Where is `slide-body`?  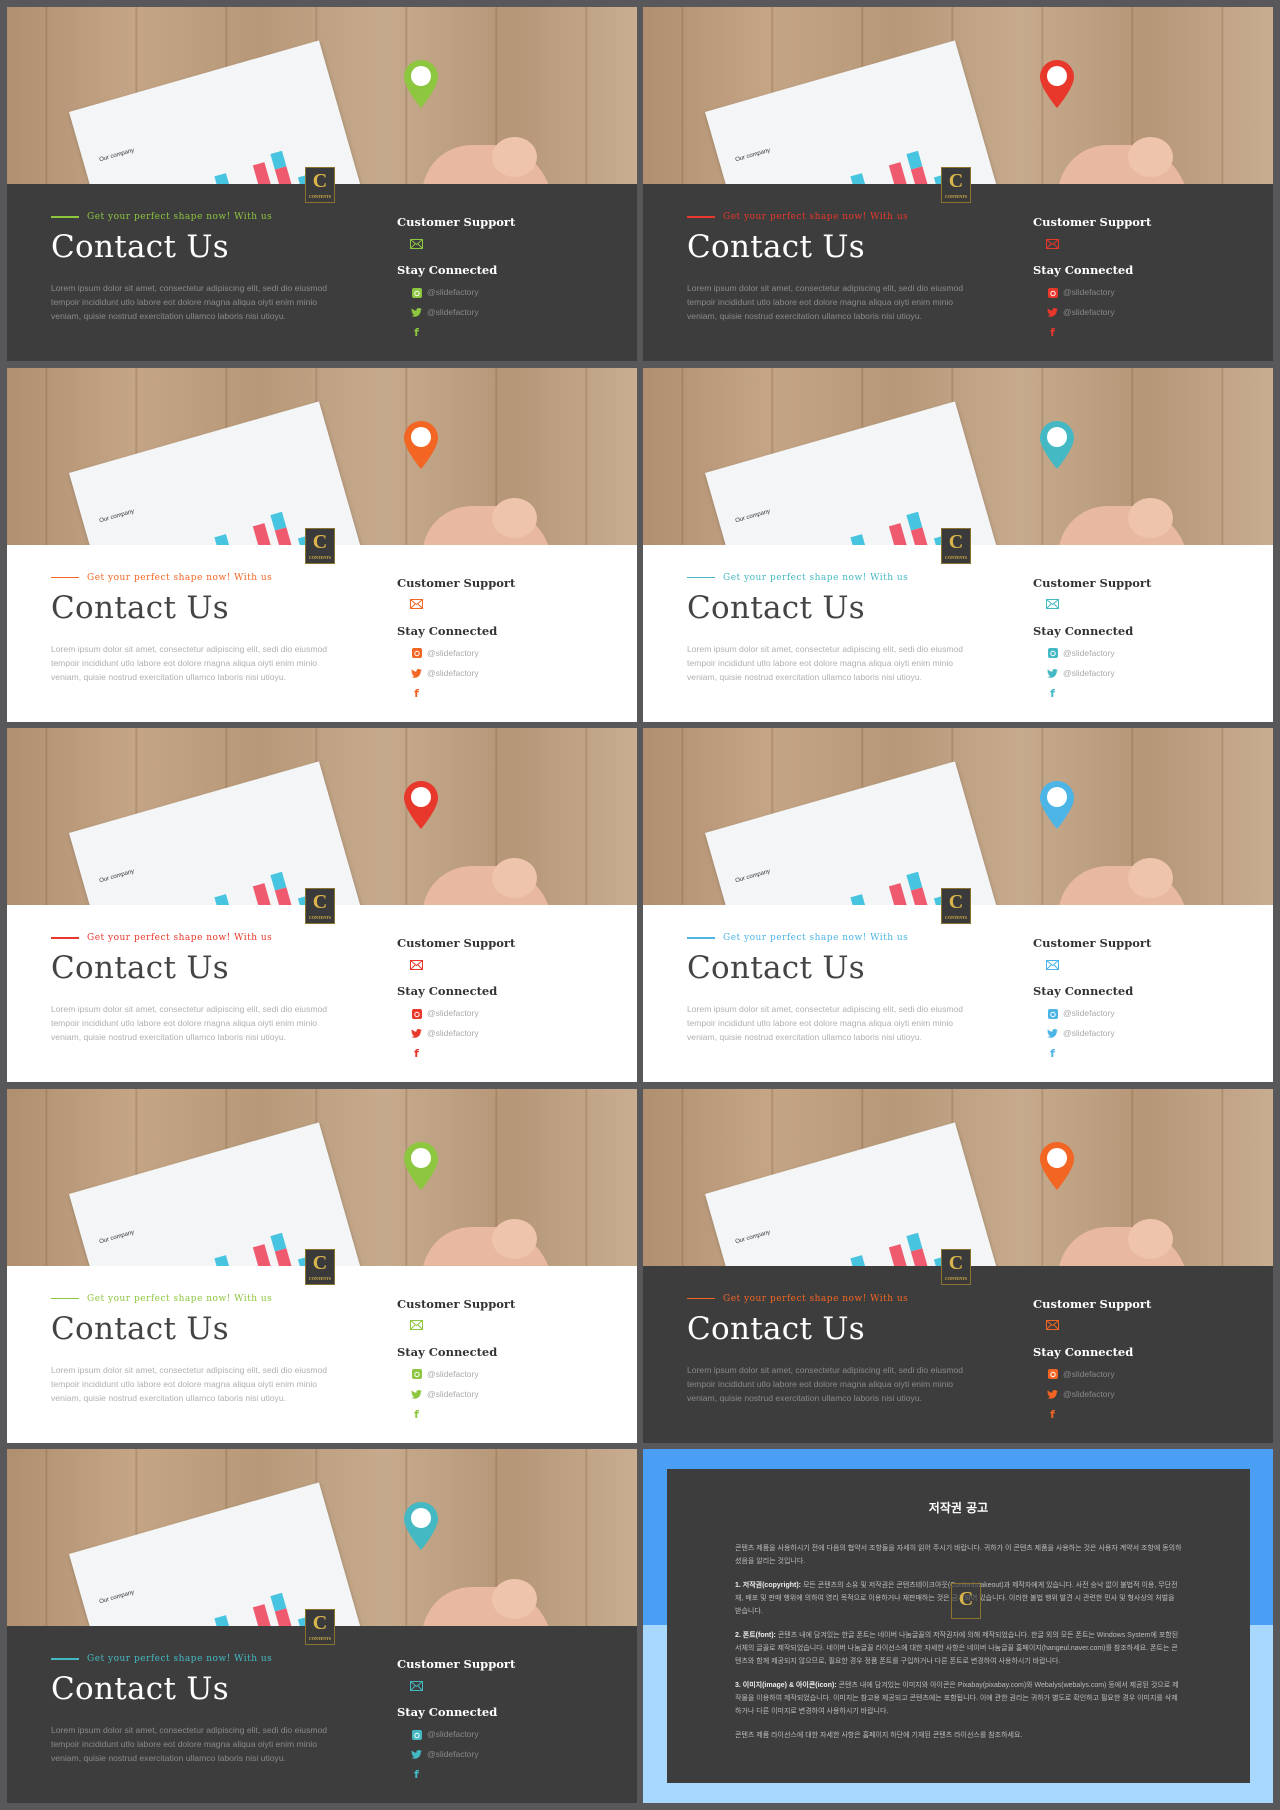 slide-body is located at coordinates (322, 1354).